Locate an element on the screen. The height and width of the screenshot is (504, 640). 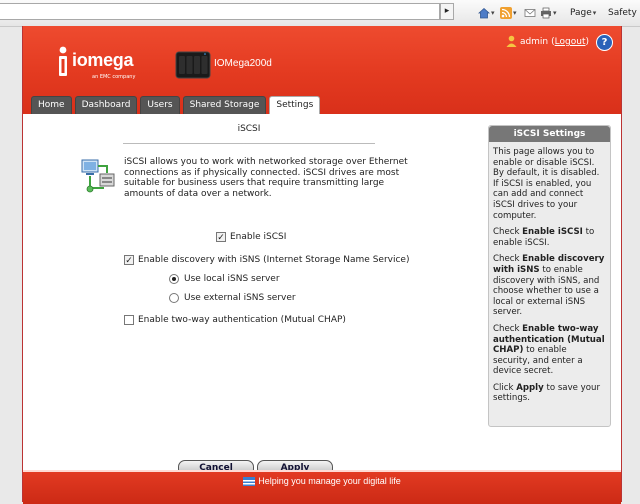
rss-icon is located at coordinates (506, 12).